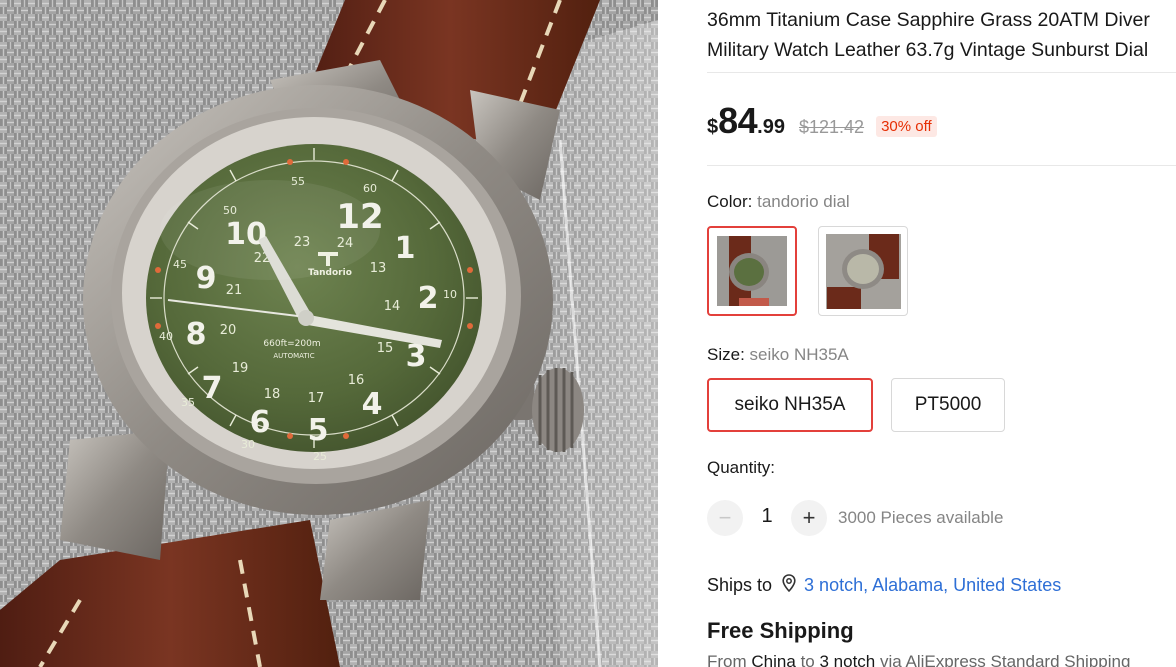 This screenshot has height=667, width=1176. Describe the element at coordinates (713, 127) in the screenshot. I see `price-currency: $` at that location.